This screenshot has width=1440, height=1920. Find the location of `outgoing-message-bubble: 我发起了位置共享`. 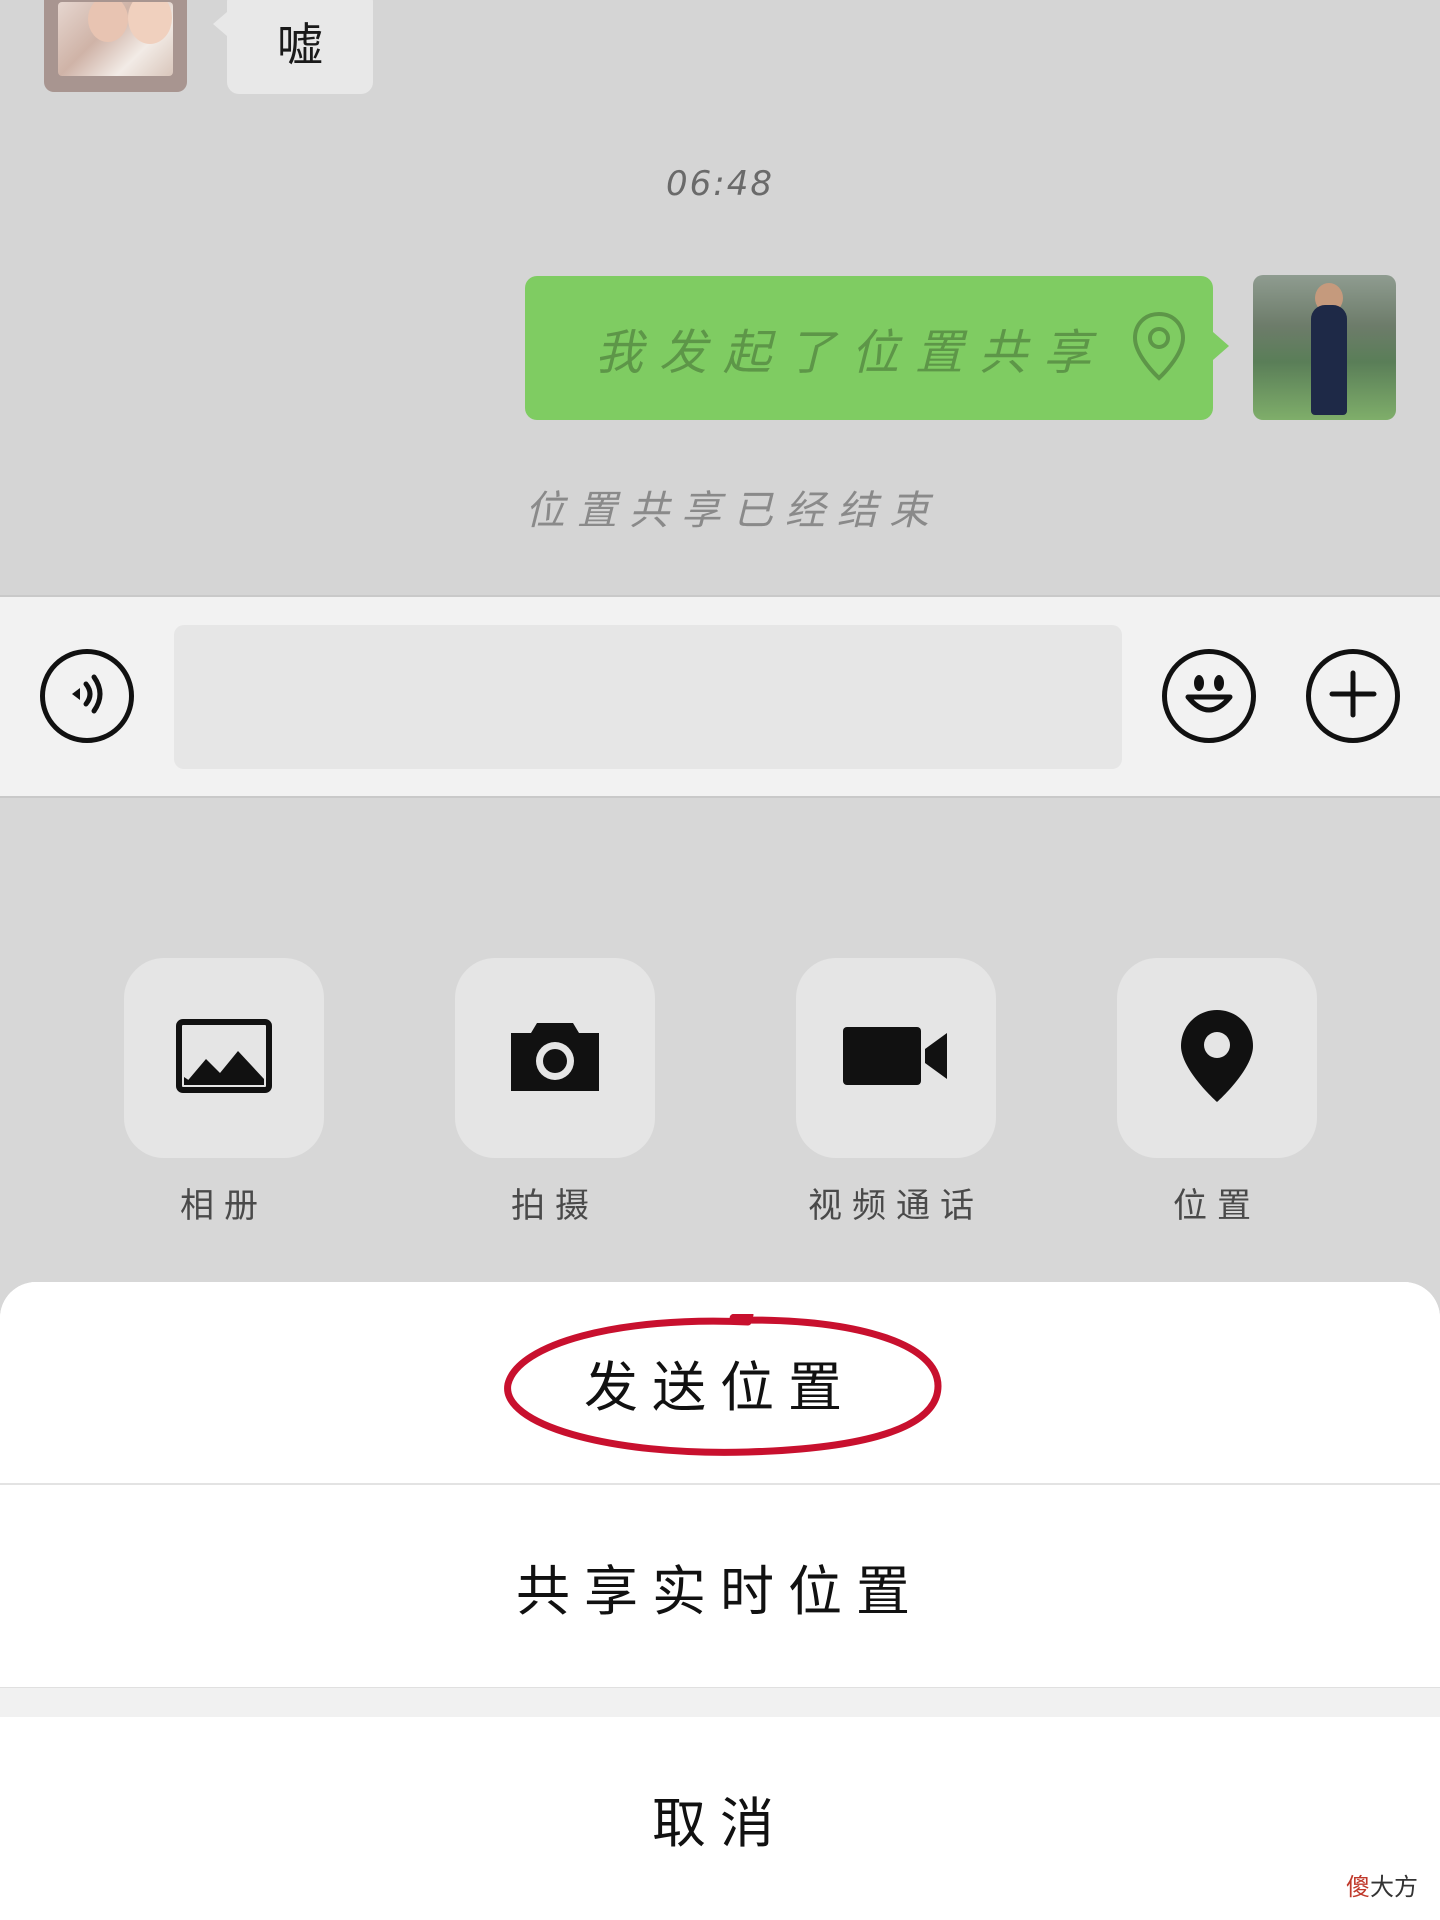

outgoing-message-bubble: 我发起了位置共享 is located at coordinates (877, 348).